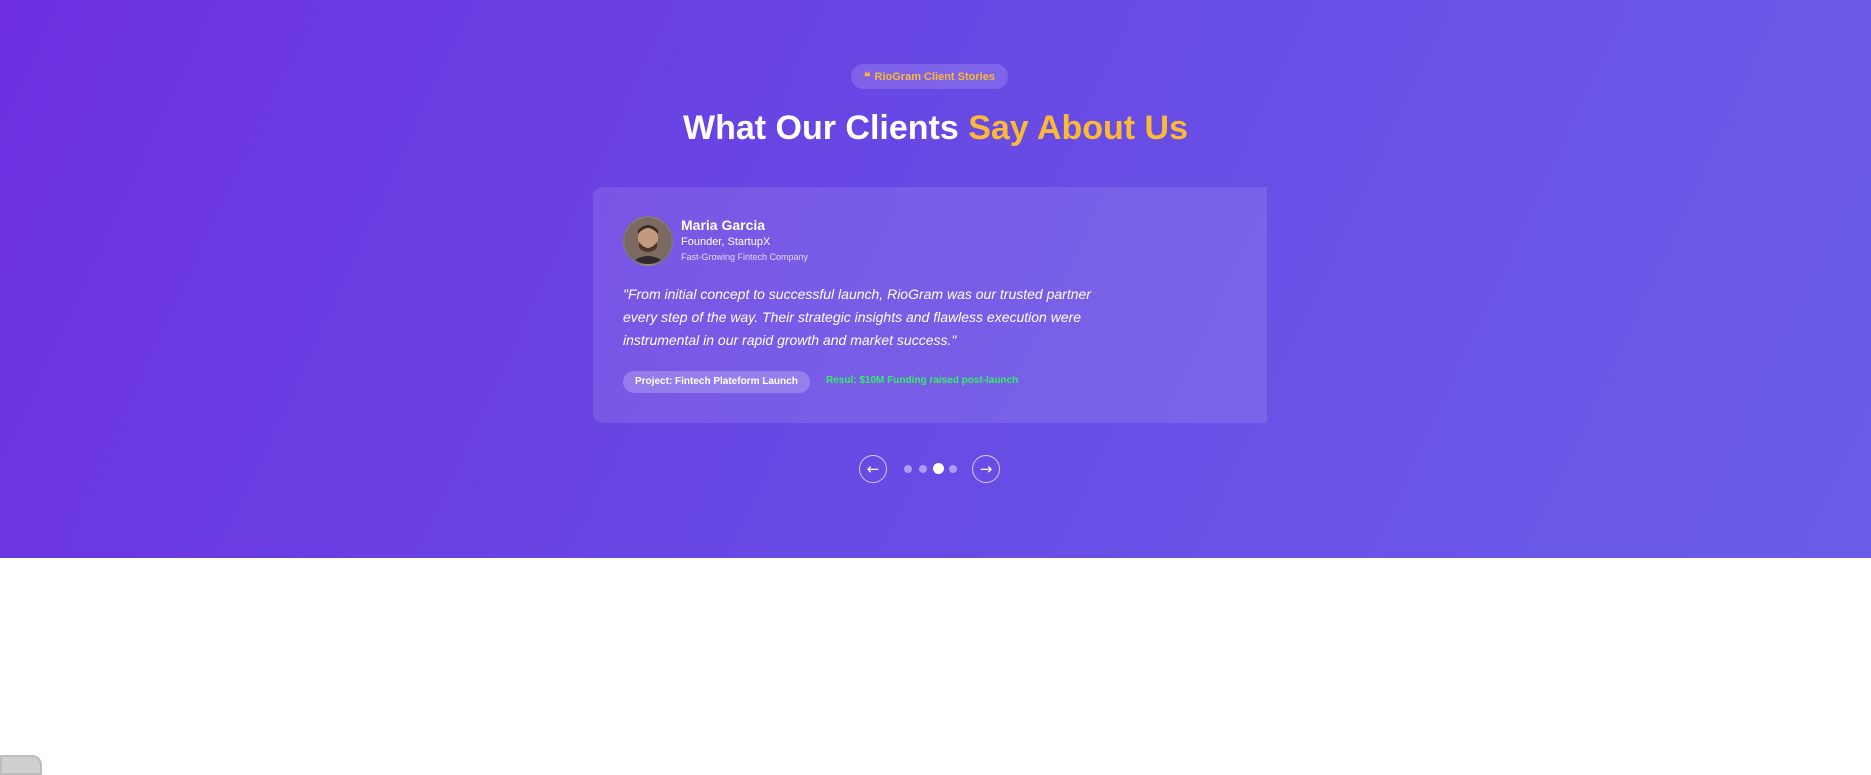 The height and width of the screenshot is (775, 1871). What do you see at coordinates (726, 242) in the screenshot?
I see `client-role: Founder, StartupX` at bounding box center [726, 242].